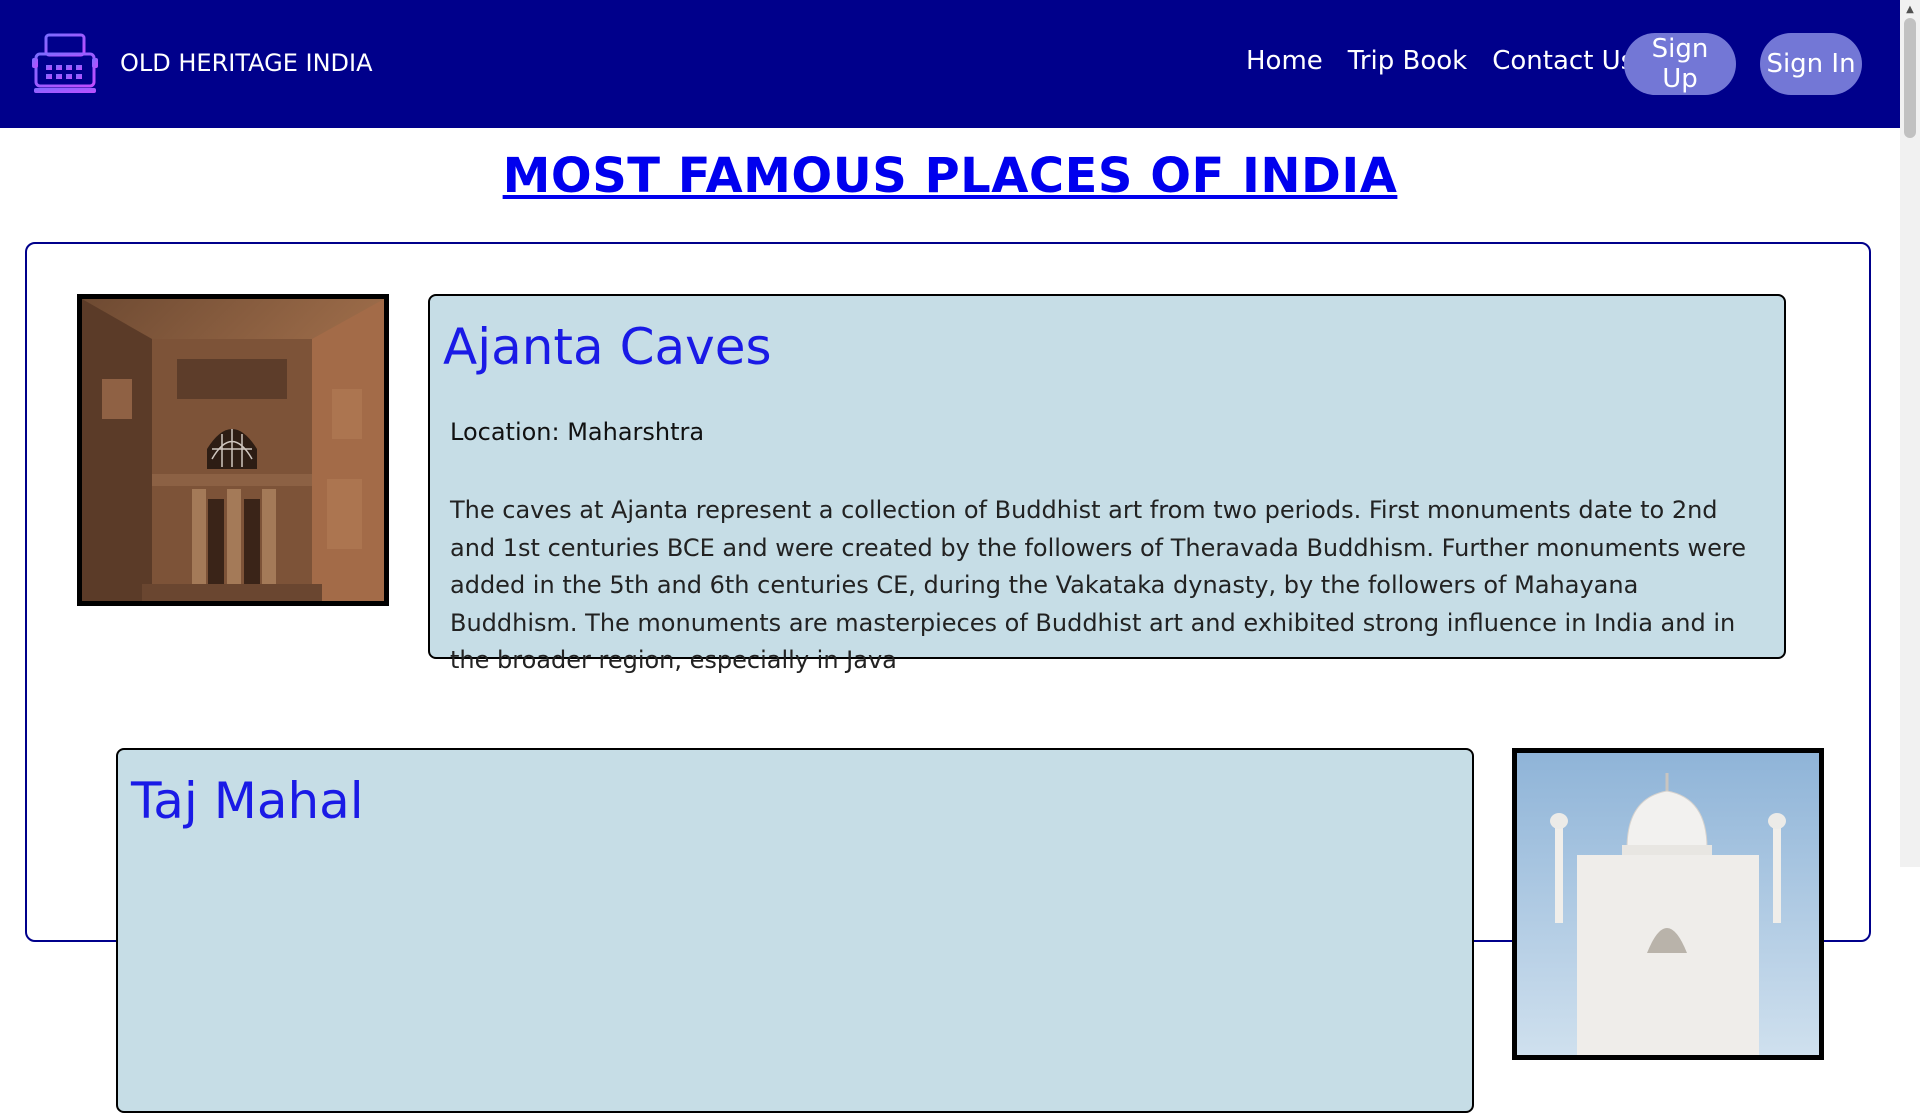  I want to click on sign-up-button: Sign Up, so click(1680, 64).